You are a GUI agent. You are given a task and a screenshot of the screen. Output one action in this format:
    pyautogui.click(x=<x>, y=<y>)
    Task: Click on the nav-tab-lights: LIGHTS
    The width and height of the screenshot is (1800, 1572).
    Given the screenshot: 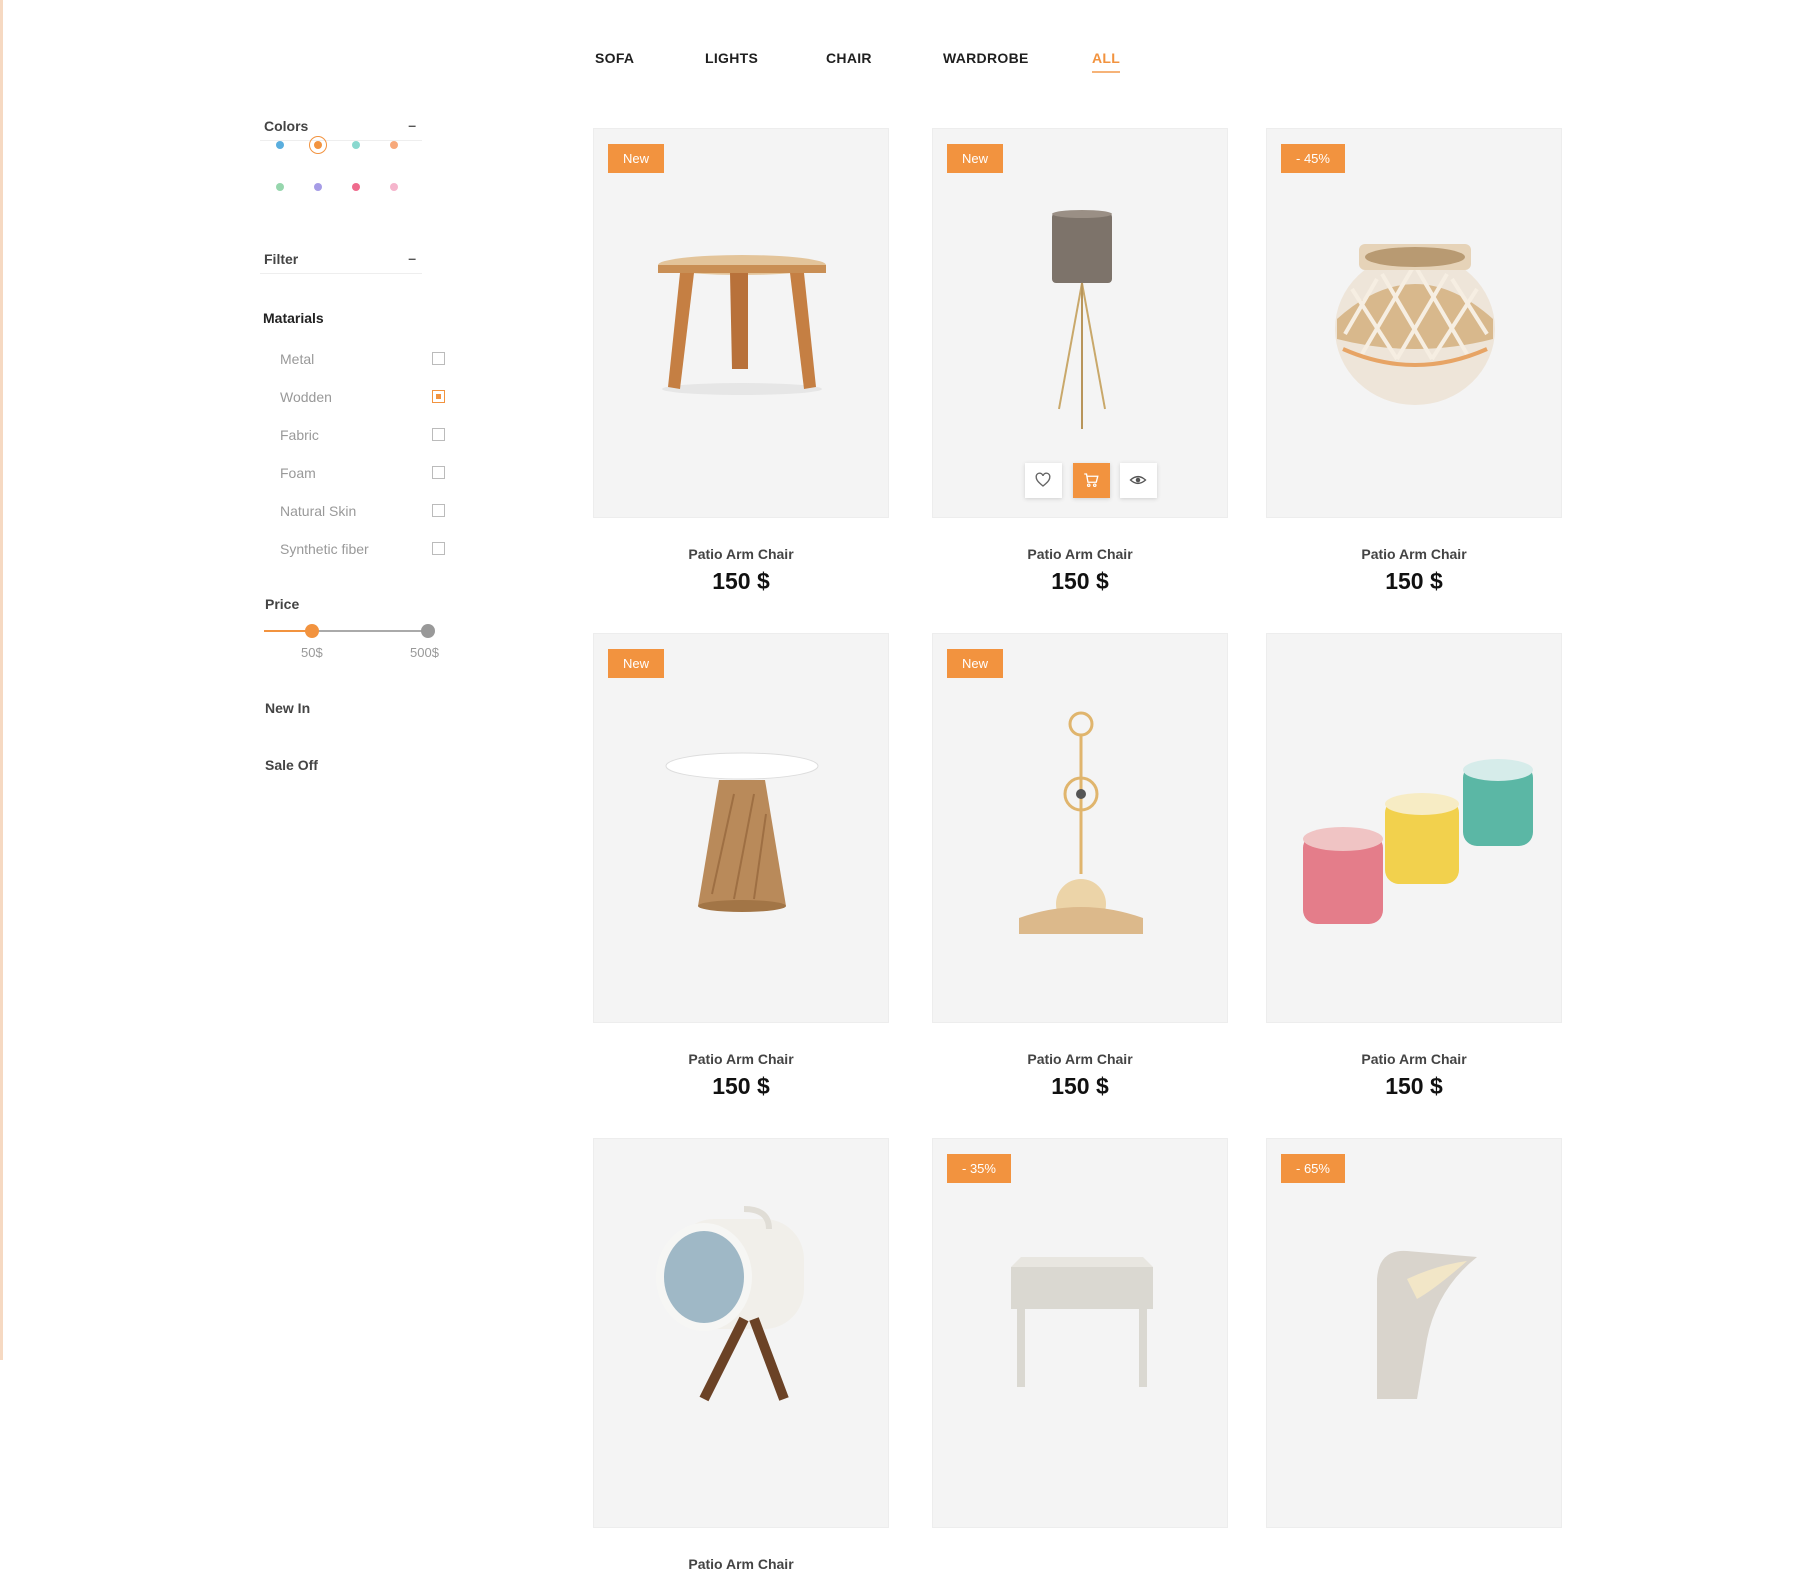 What is the action you would take?
    pyautogui.click(x=731, y=58)
    